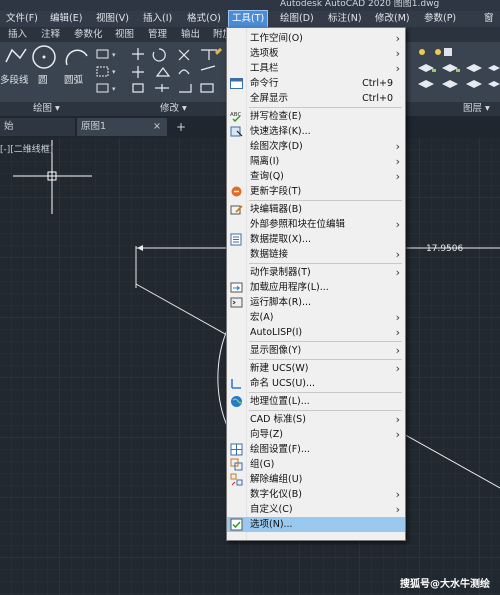 The width and height of the screenshot is (500, 595). Describe the element at coordinates (316, 38) in the screenshot. I see `menu-item: 工作空间(O) ›` at that location.